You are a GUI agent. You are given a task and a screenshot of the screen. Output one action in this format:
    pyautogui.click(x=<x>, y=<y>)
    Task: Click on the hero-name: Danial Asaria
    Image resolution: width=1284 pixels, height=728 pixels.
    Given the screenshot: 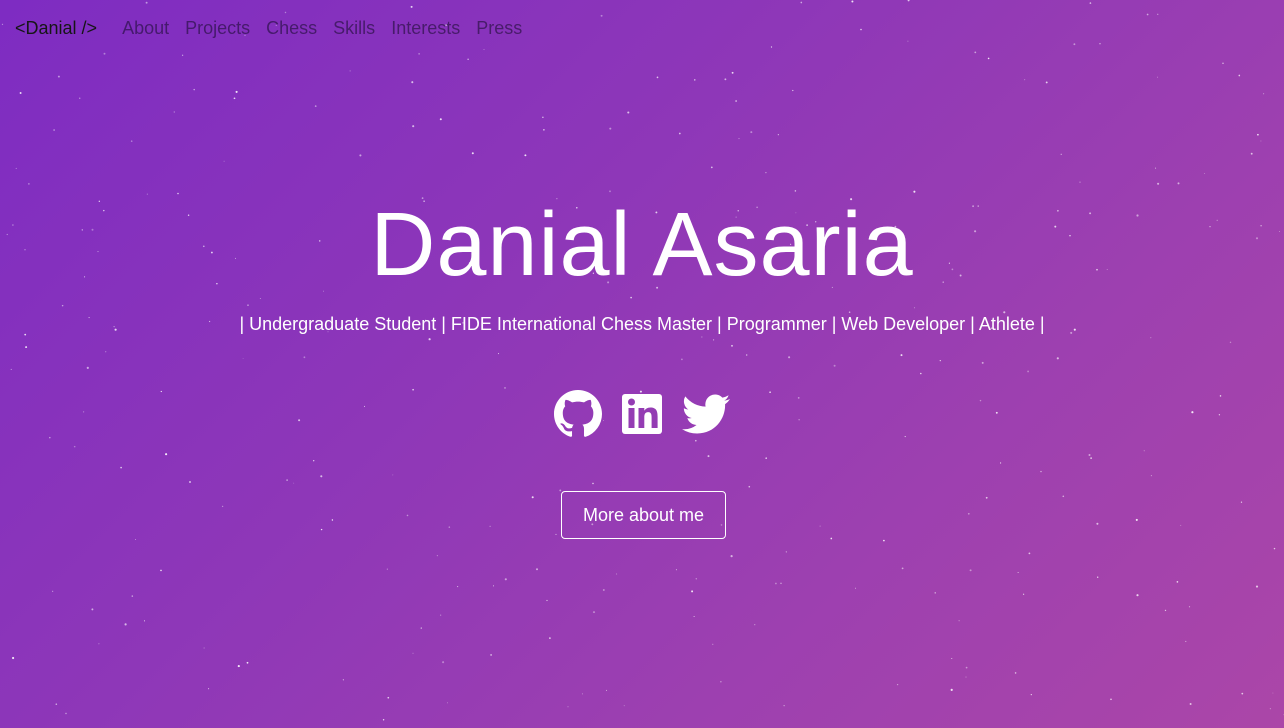 What is the action you would take?
    pyautogui.click(x=642, y=245)
    